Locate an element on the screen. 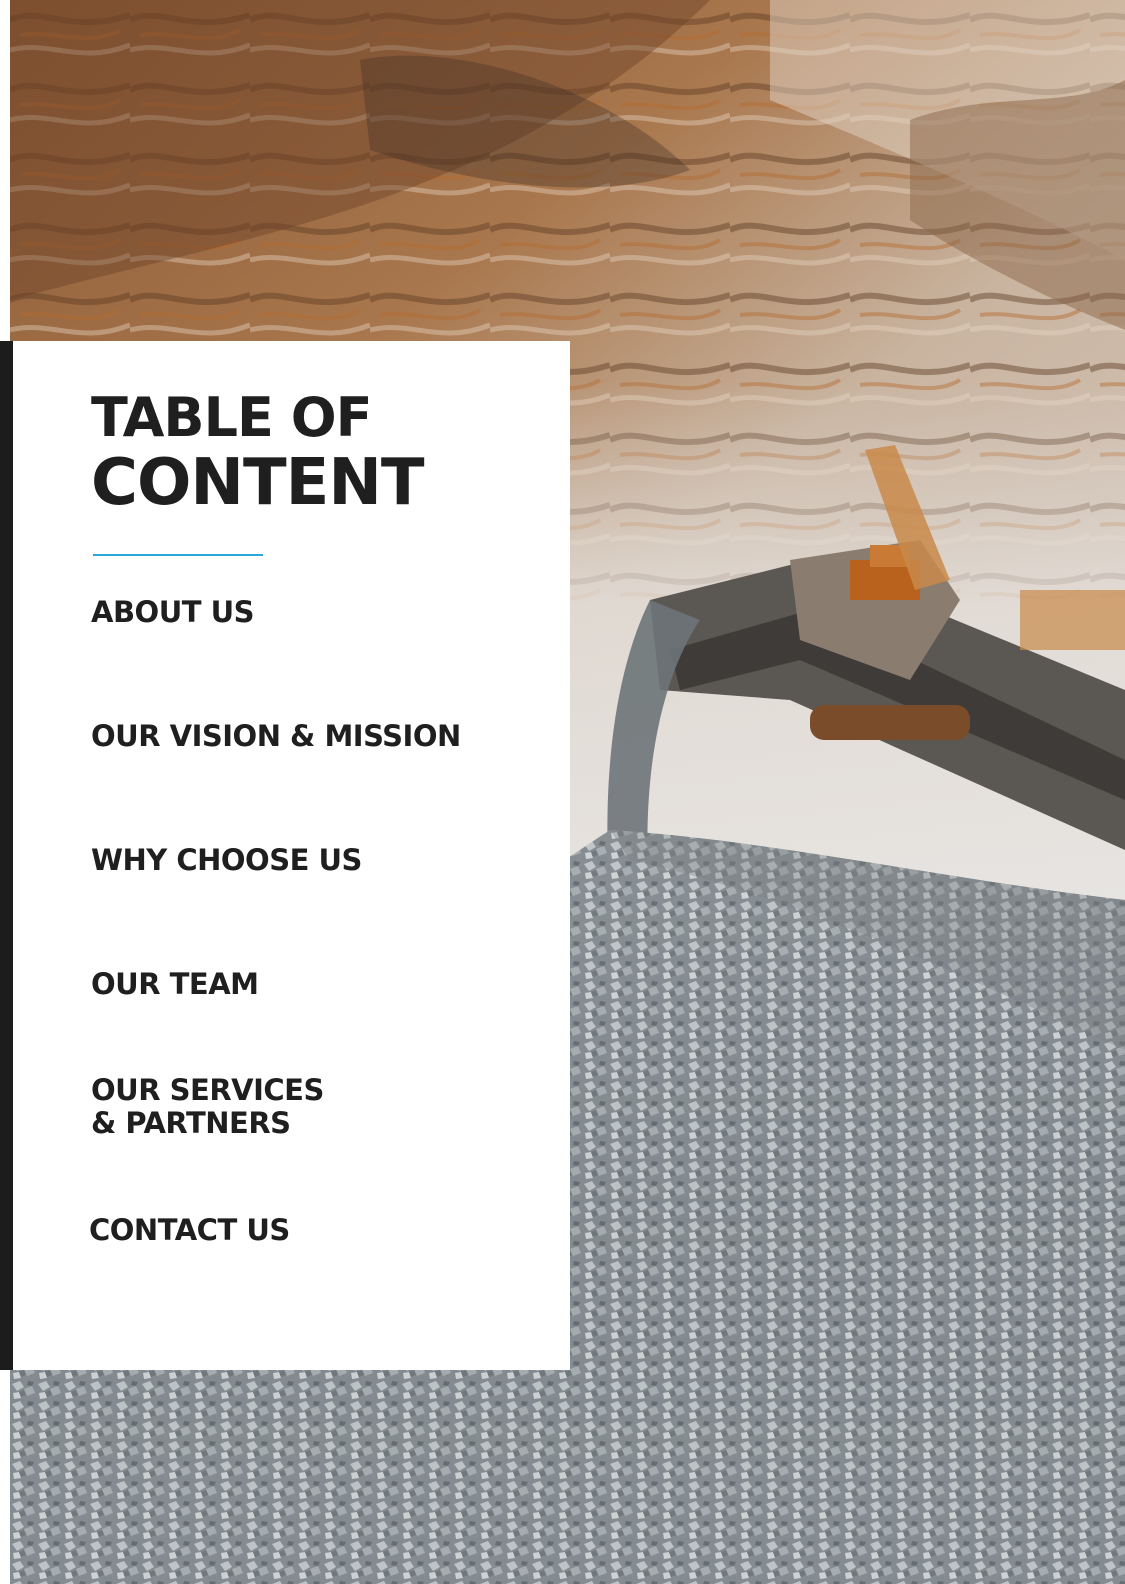  toc-title-line1: TABLE OF is located at coordinates (231, 417).